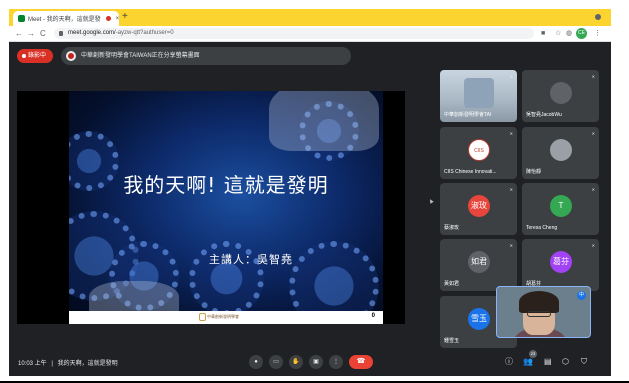 Image resolution: width=629 pixels, height=383 pixels. I want to click on participant-avatar: 如君, so click(479, 262).